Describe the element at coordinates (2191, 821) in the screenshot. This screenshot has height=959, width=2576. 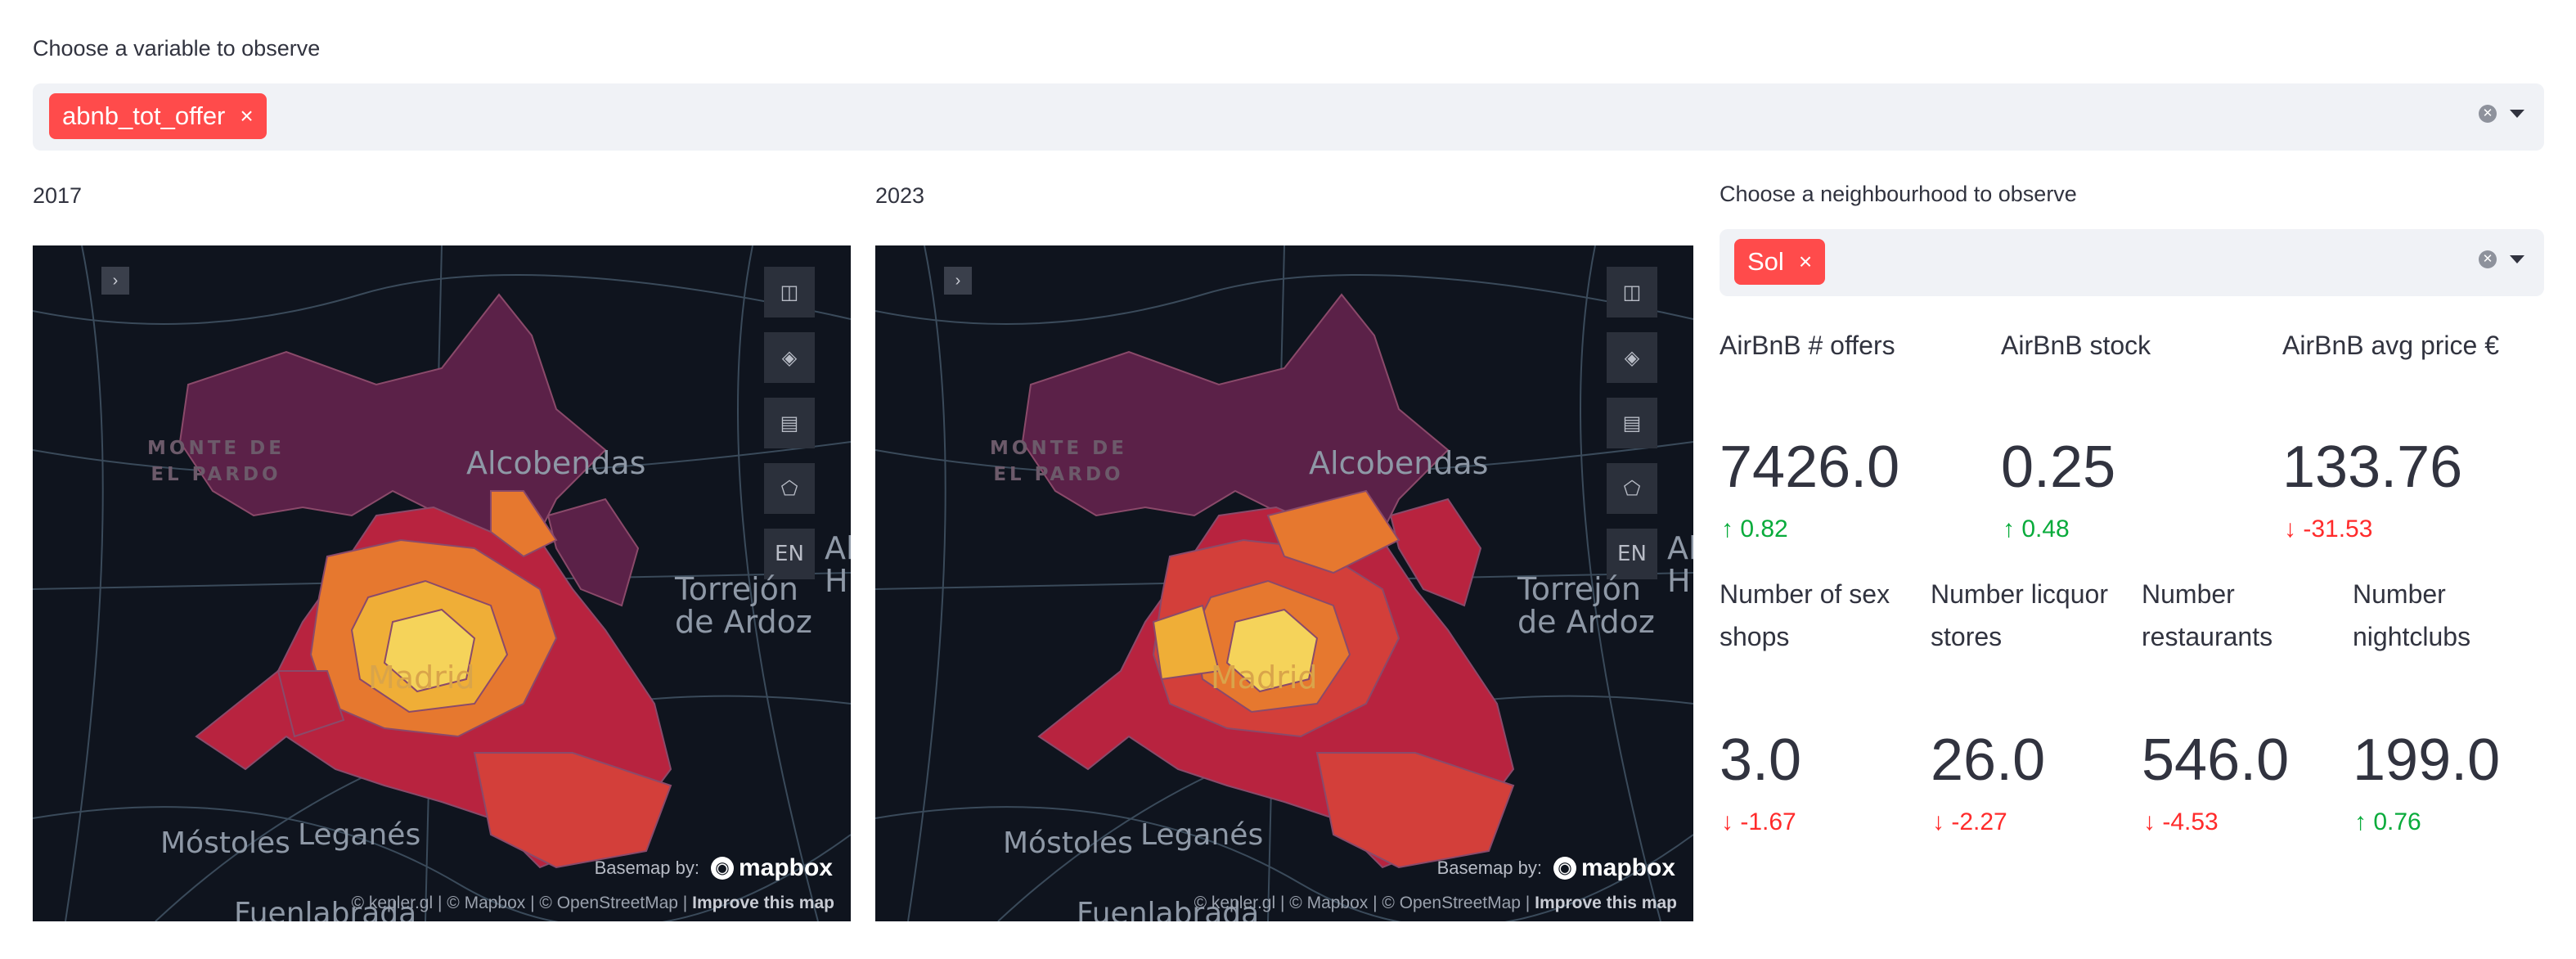
I see `delta-value: -4.53` at that location.